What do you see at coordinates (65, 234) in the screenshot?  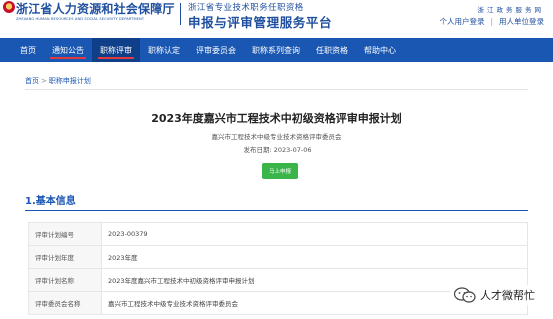 I see `row-key: 评审计划编号` at bounding box center [65, 234].